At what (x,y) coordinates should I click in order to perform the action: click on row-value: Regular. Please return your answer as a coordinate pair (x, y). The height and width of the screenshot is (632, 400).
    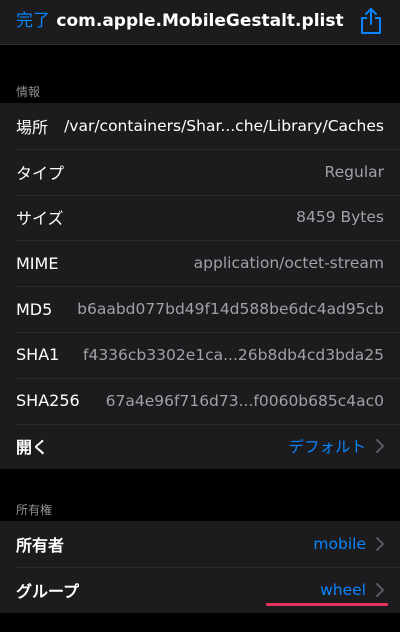
    Looking at the image, I should click on (354, 171).